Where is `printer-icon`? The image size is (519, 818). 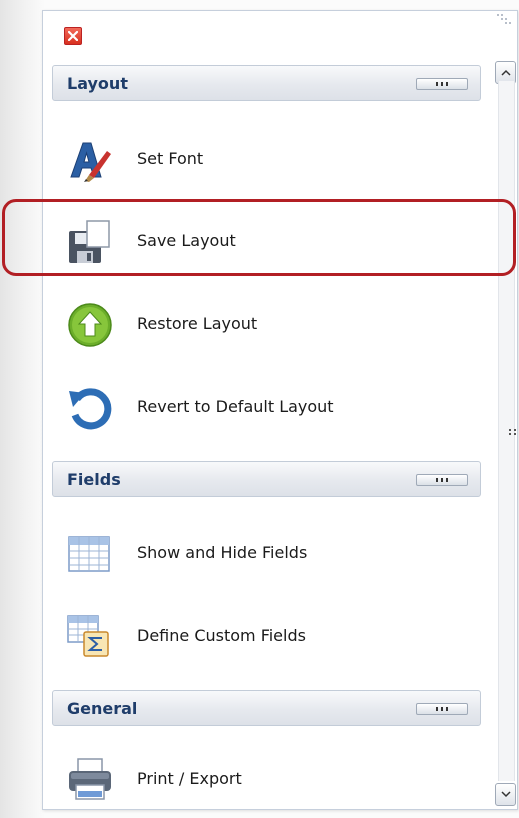
printer-icon is located at coordinates (90, 779).